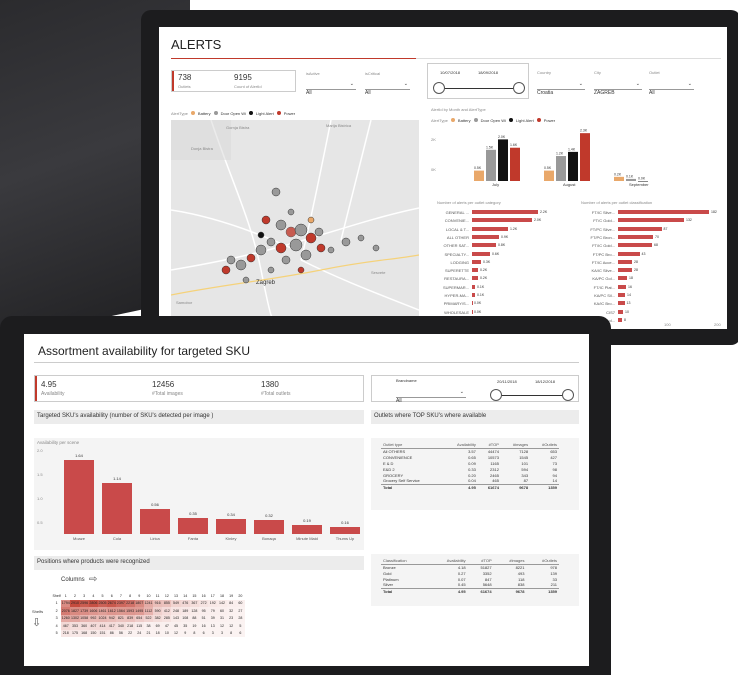 This screenshot has height=675, width=738. What do you see at coordinates (544, 72) in the screenshot?
I see `country-label: Country` at bounding box center [544, 72].